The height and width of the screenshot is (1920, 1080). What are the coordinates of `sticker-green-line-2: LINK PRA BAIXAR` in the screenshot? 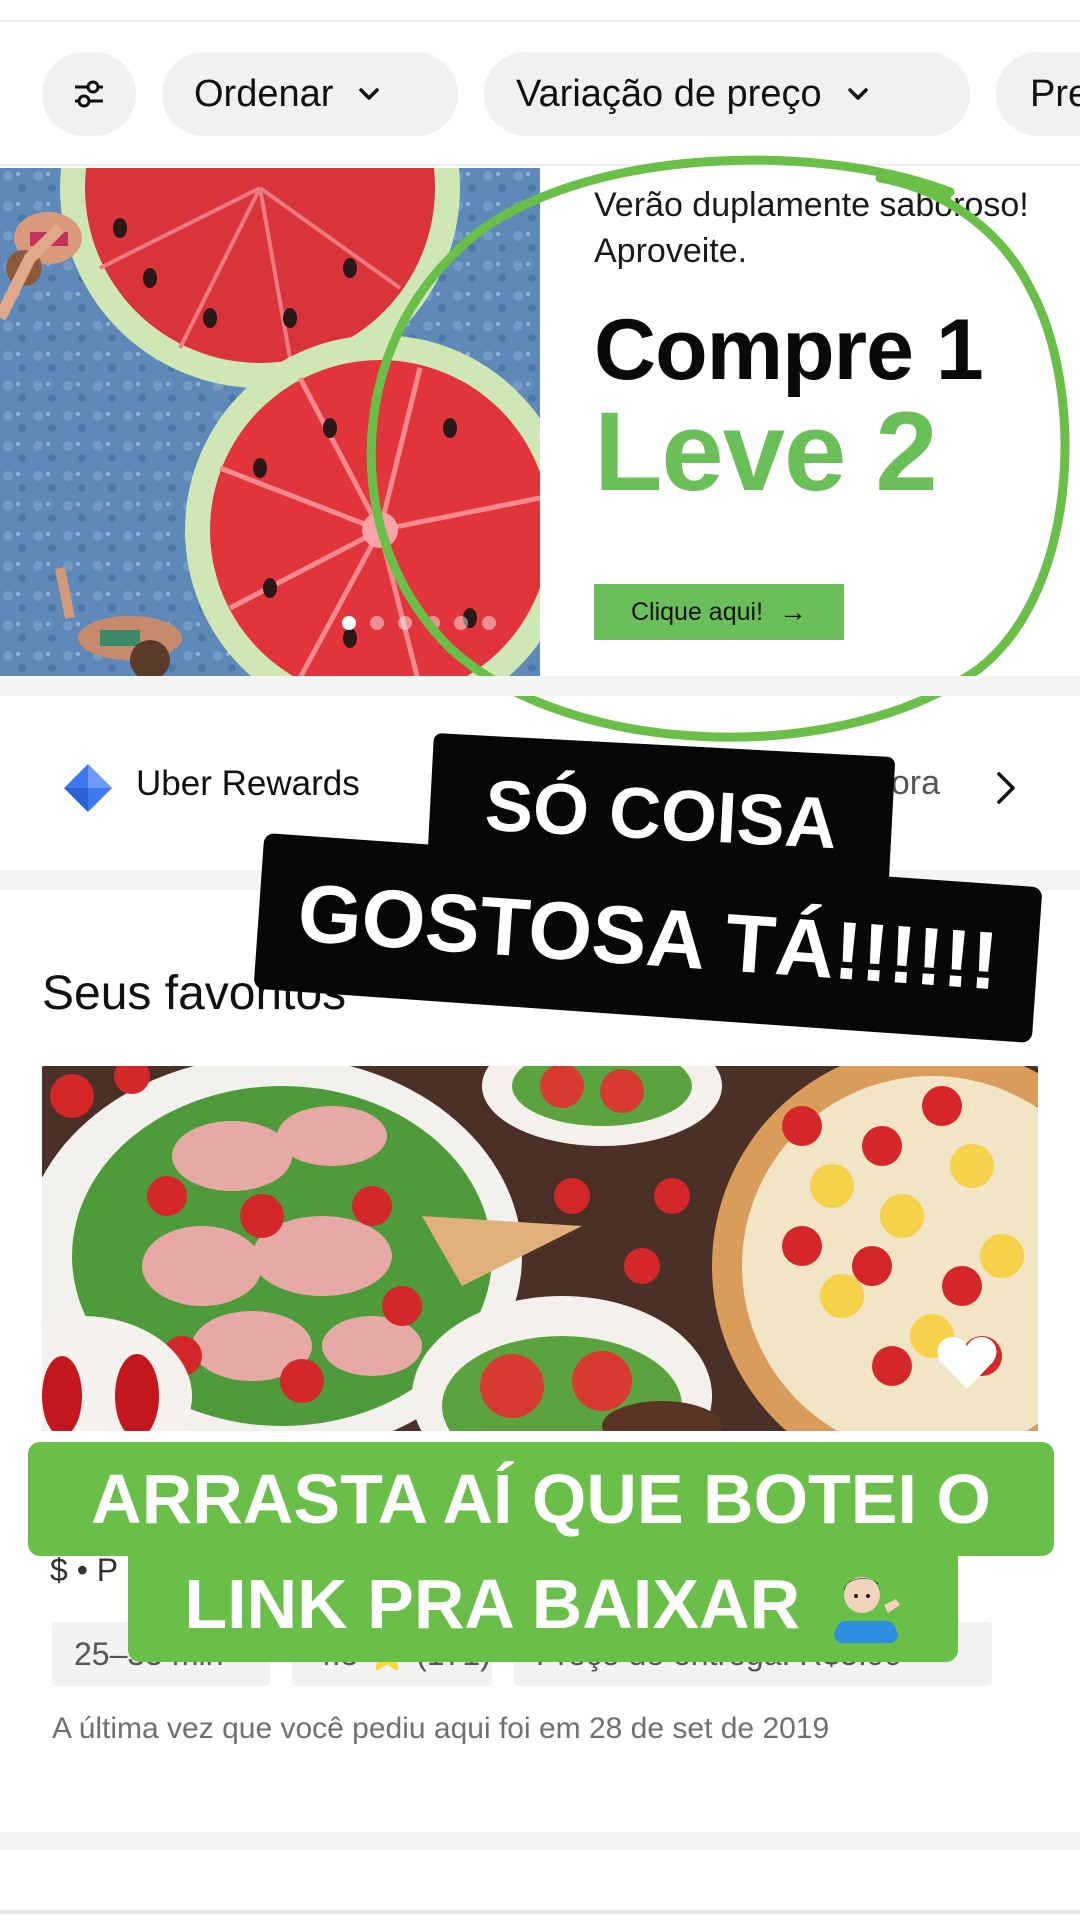 It's located at (543, 1604).